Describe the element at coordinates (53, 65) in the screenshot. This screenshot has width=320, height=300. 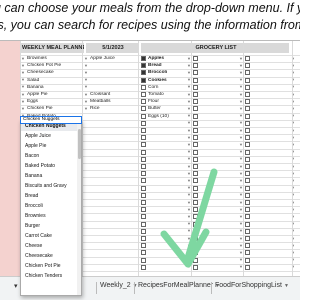
I see `meal-cell: Chicken Pot Pie` at that location.